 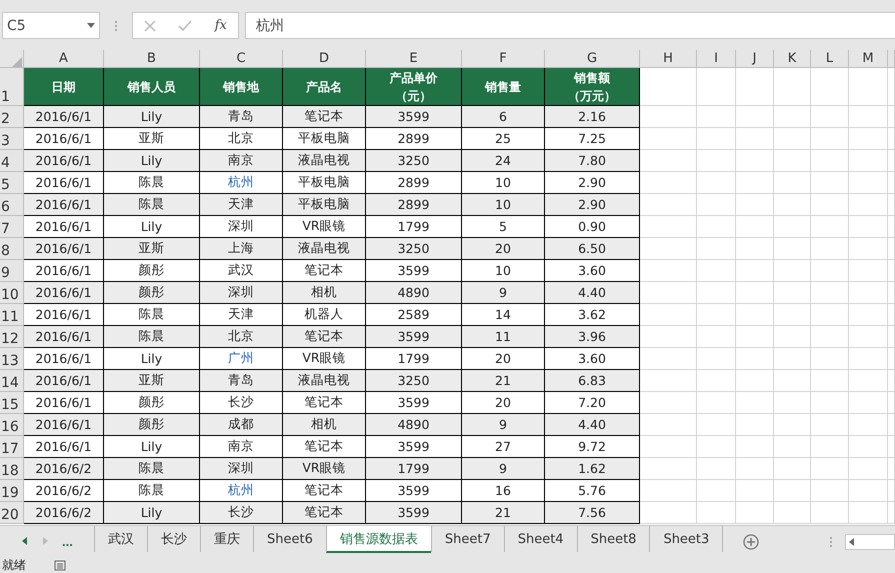 What do you see at coordinates (12, 337) in the screenshot?
I see `row-header: 12` at bounding box center [12, 337].